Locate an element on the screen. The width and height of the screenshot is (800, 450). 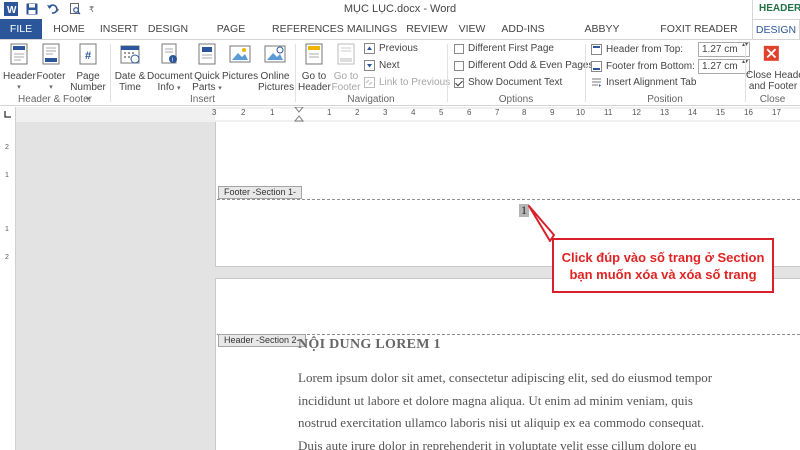
header-position-icon is located at coordinates (596, 49).